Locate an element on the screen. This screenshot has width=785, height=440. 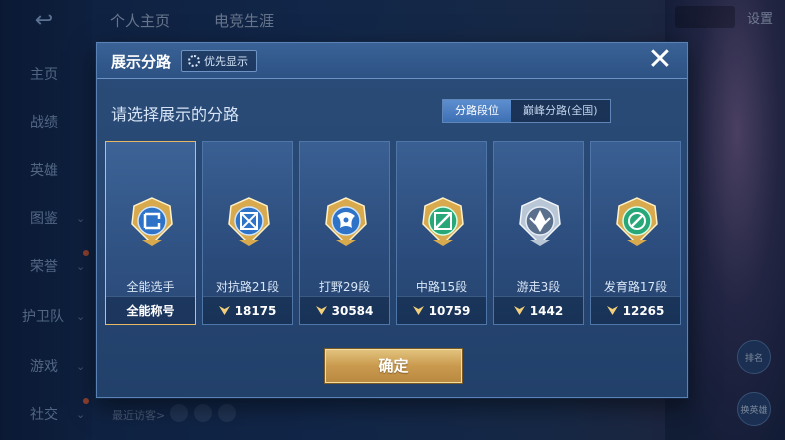
priority-label: 优先显示 is located at coordinates (226, 61).